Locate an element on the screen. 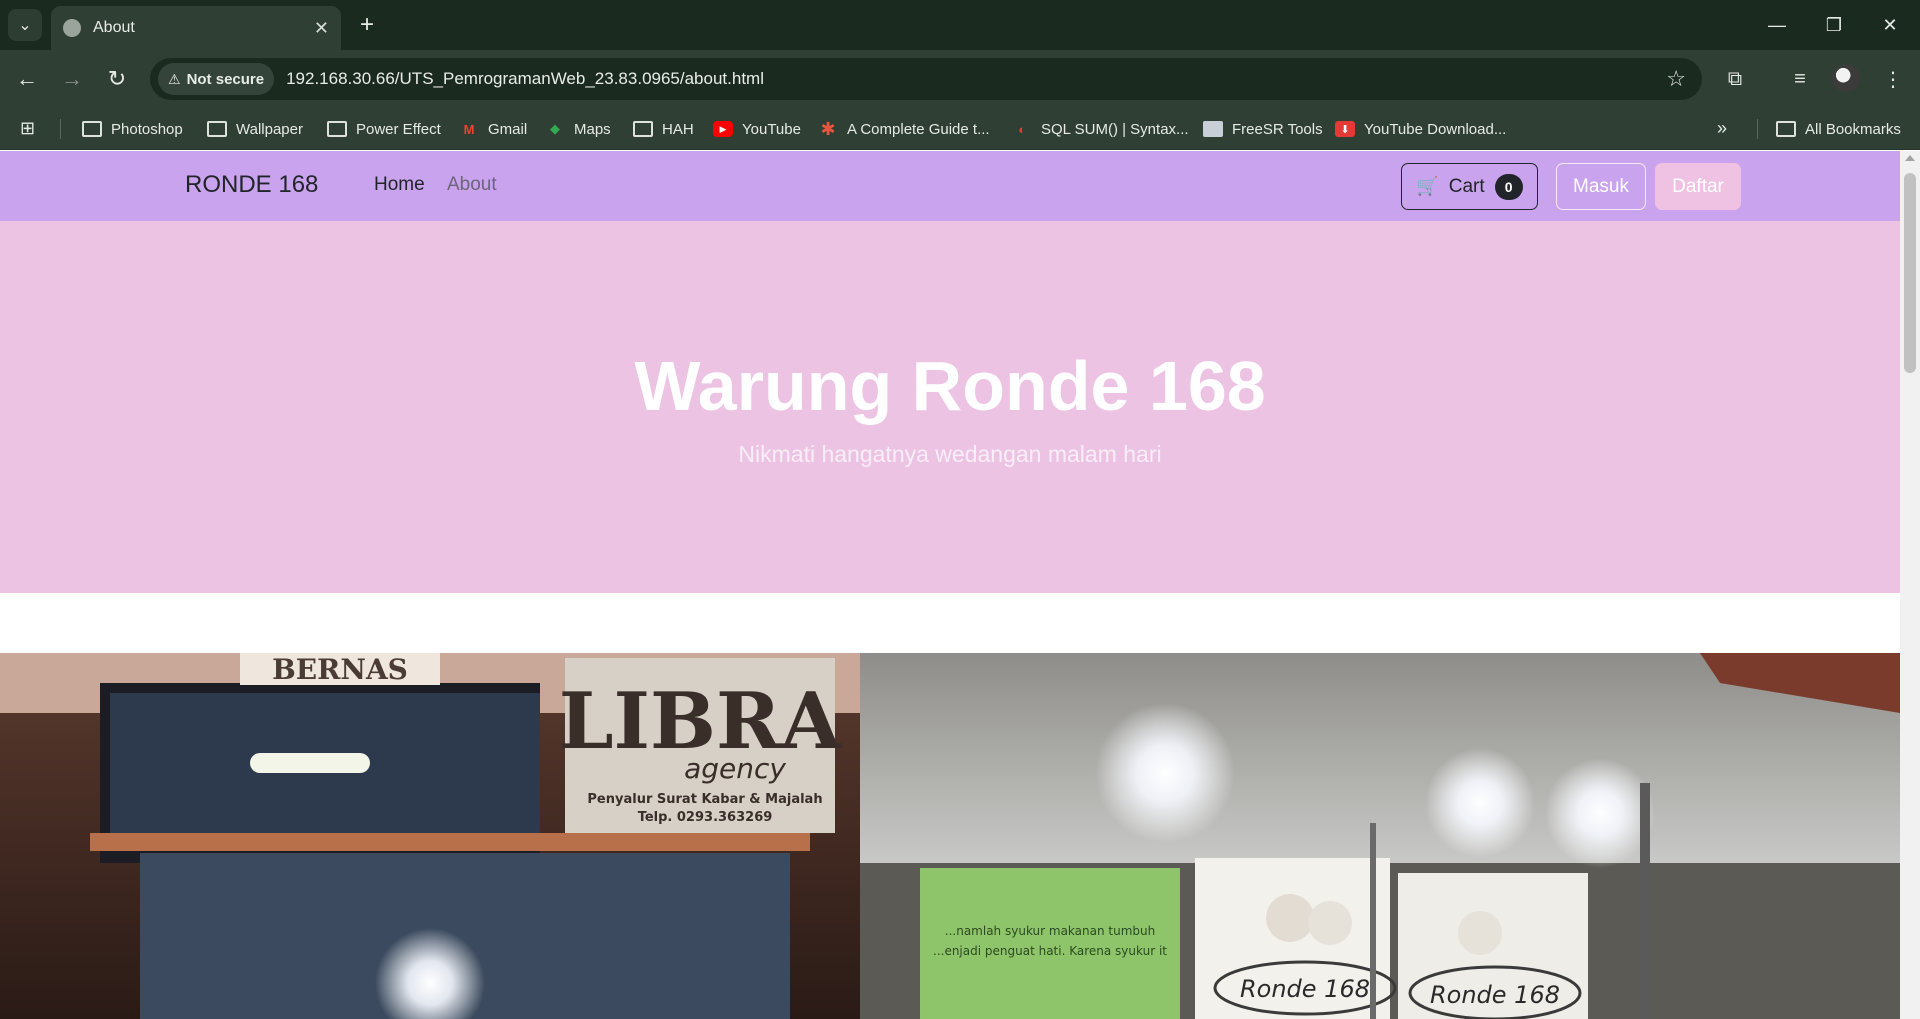 This screenshot has width=1920, height=1019. security-indicator: ⚠ Not secure is located at coordinates (216, 79).